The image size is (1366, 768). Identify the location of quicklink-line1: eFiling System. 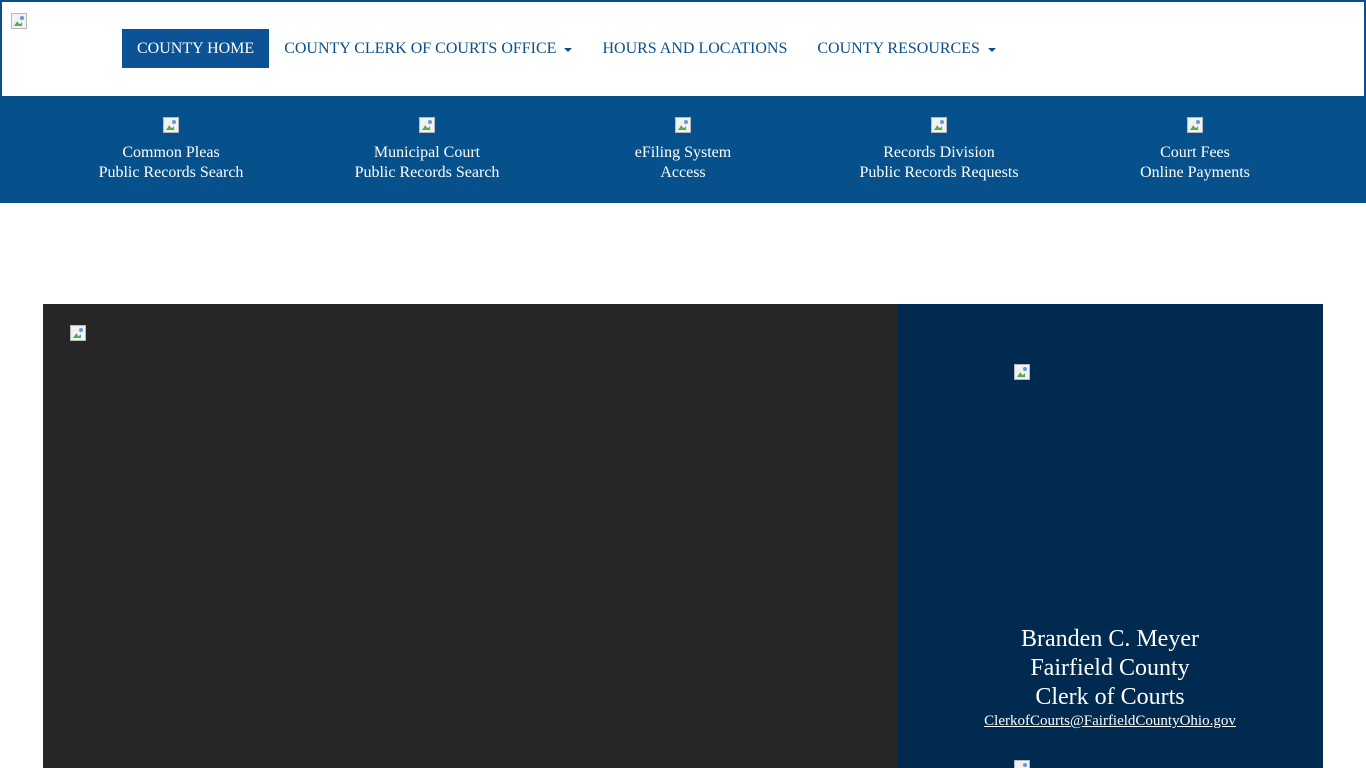
(683, 152).